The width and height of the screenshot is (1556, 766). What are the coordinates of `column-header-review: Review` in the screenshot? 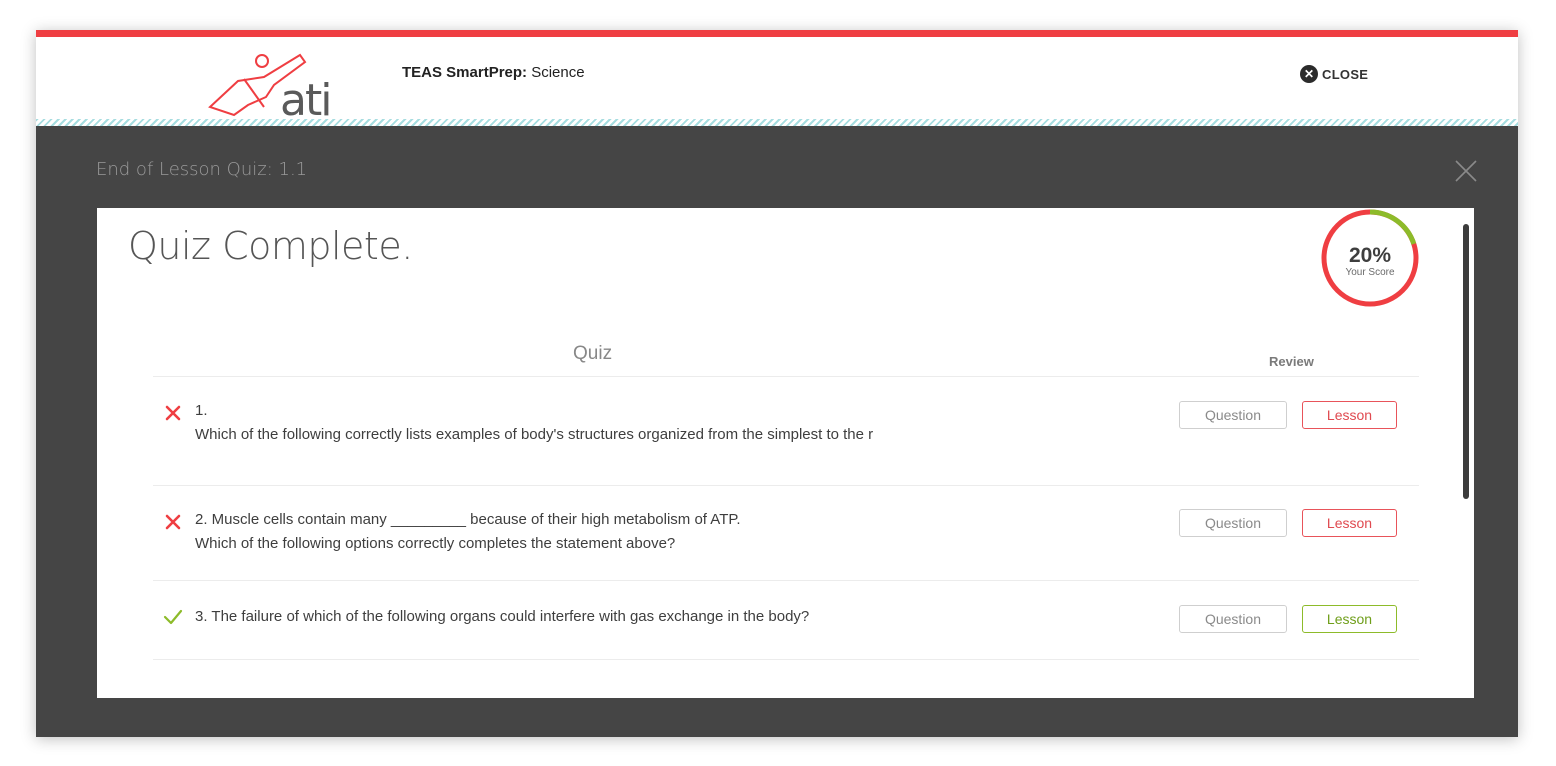 It's located at (1291, 361).